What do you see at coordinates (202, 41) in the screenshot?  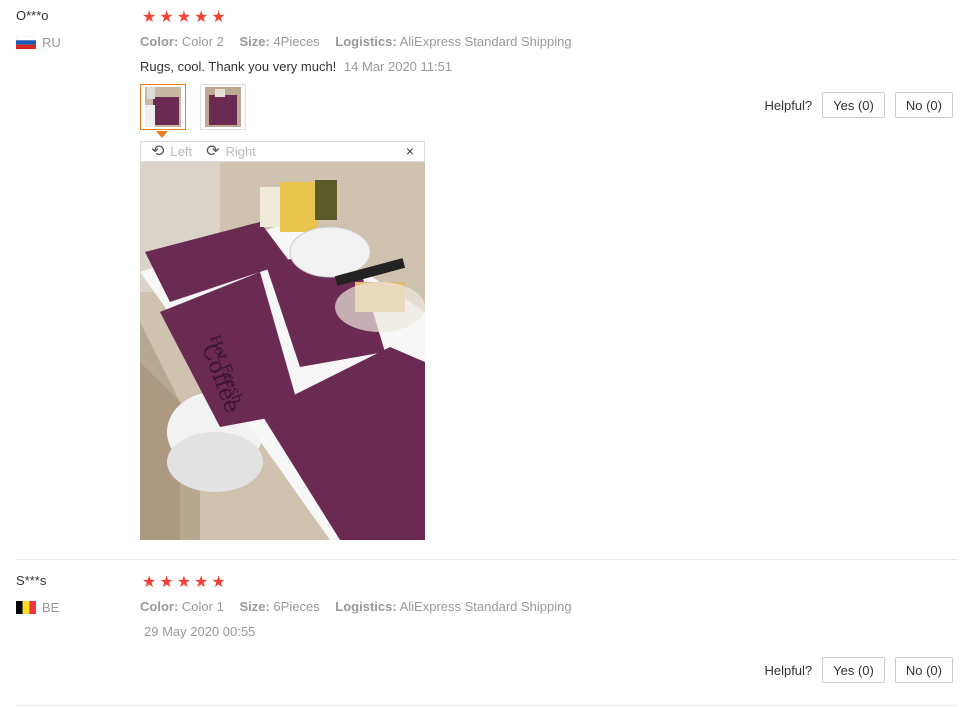 I see `color-value: Color 2` at bounding box center [202, 41].